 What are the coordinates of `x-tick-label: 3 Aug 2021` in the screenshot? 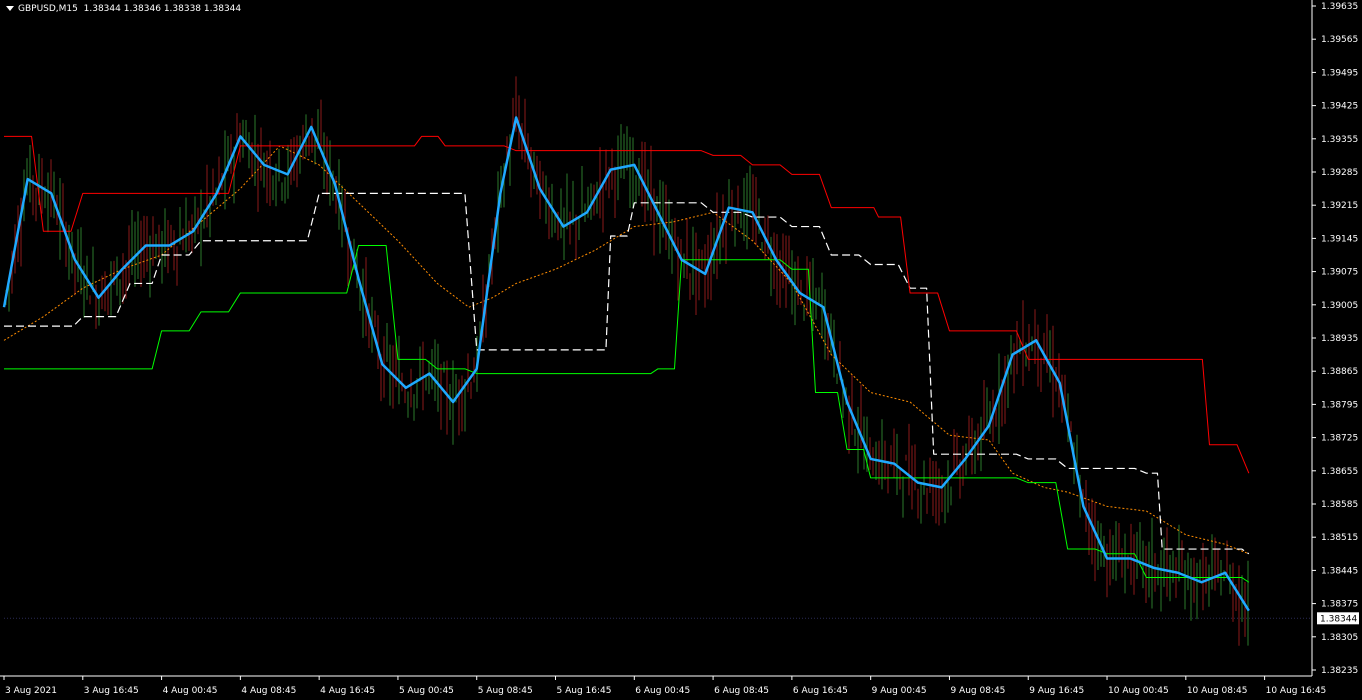 It's located at (31, 691).